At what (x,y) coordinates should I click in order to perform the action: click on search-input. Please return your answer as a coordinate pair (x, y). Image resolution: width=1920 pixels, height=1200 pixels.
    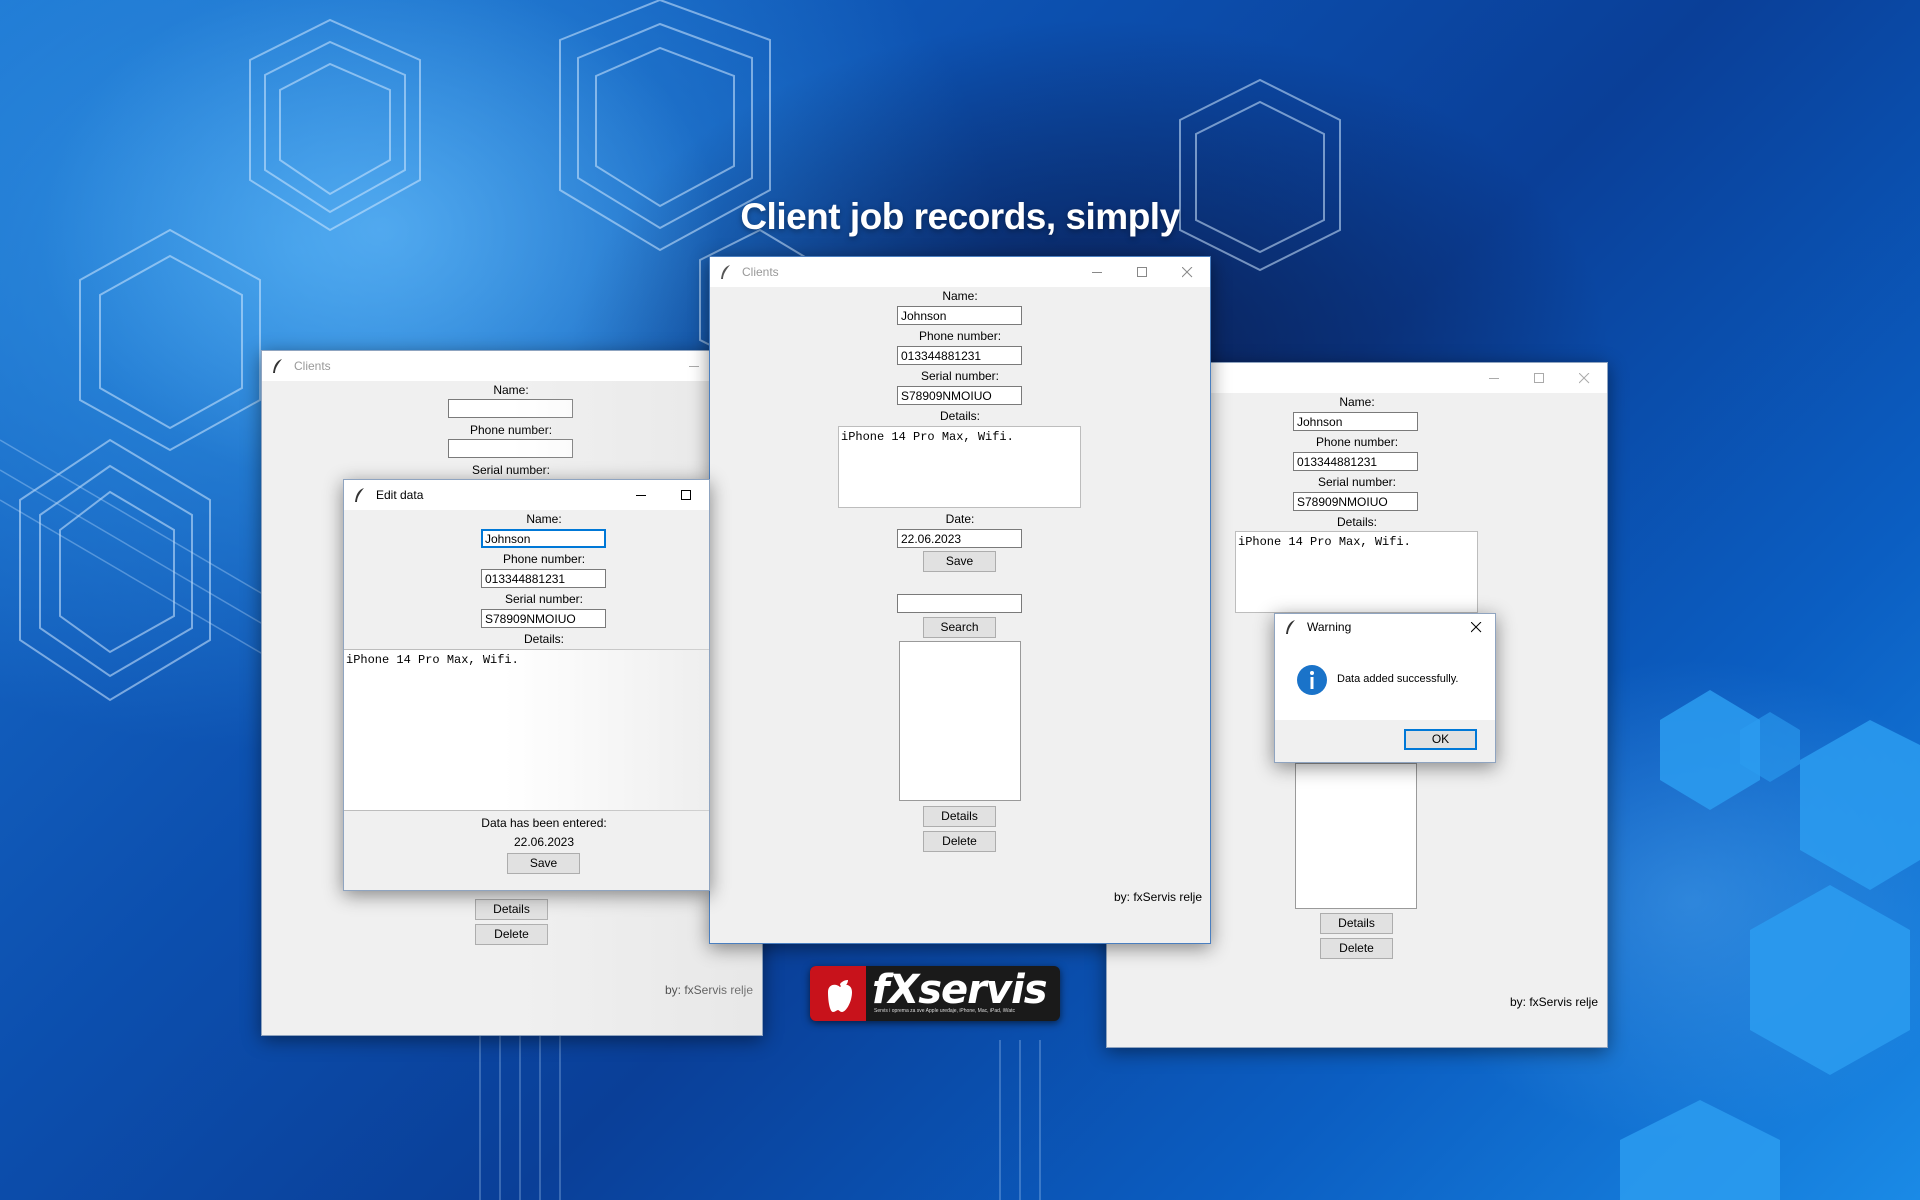
    Looking at the image, I should click on (959, 603).